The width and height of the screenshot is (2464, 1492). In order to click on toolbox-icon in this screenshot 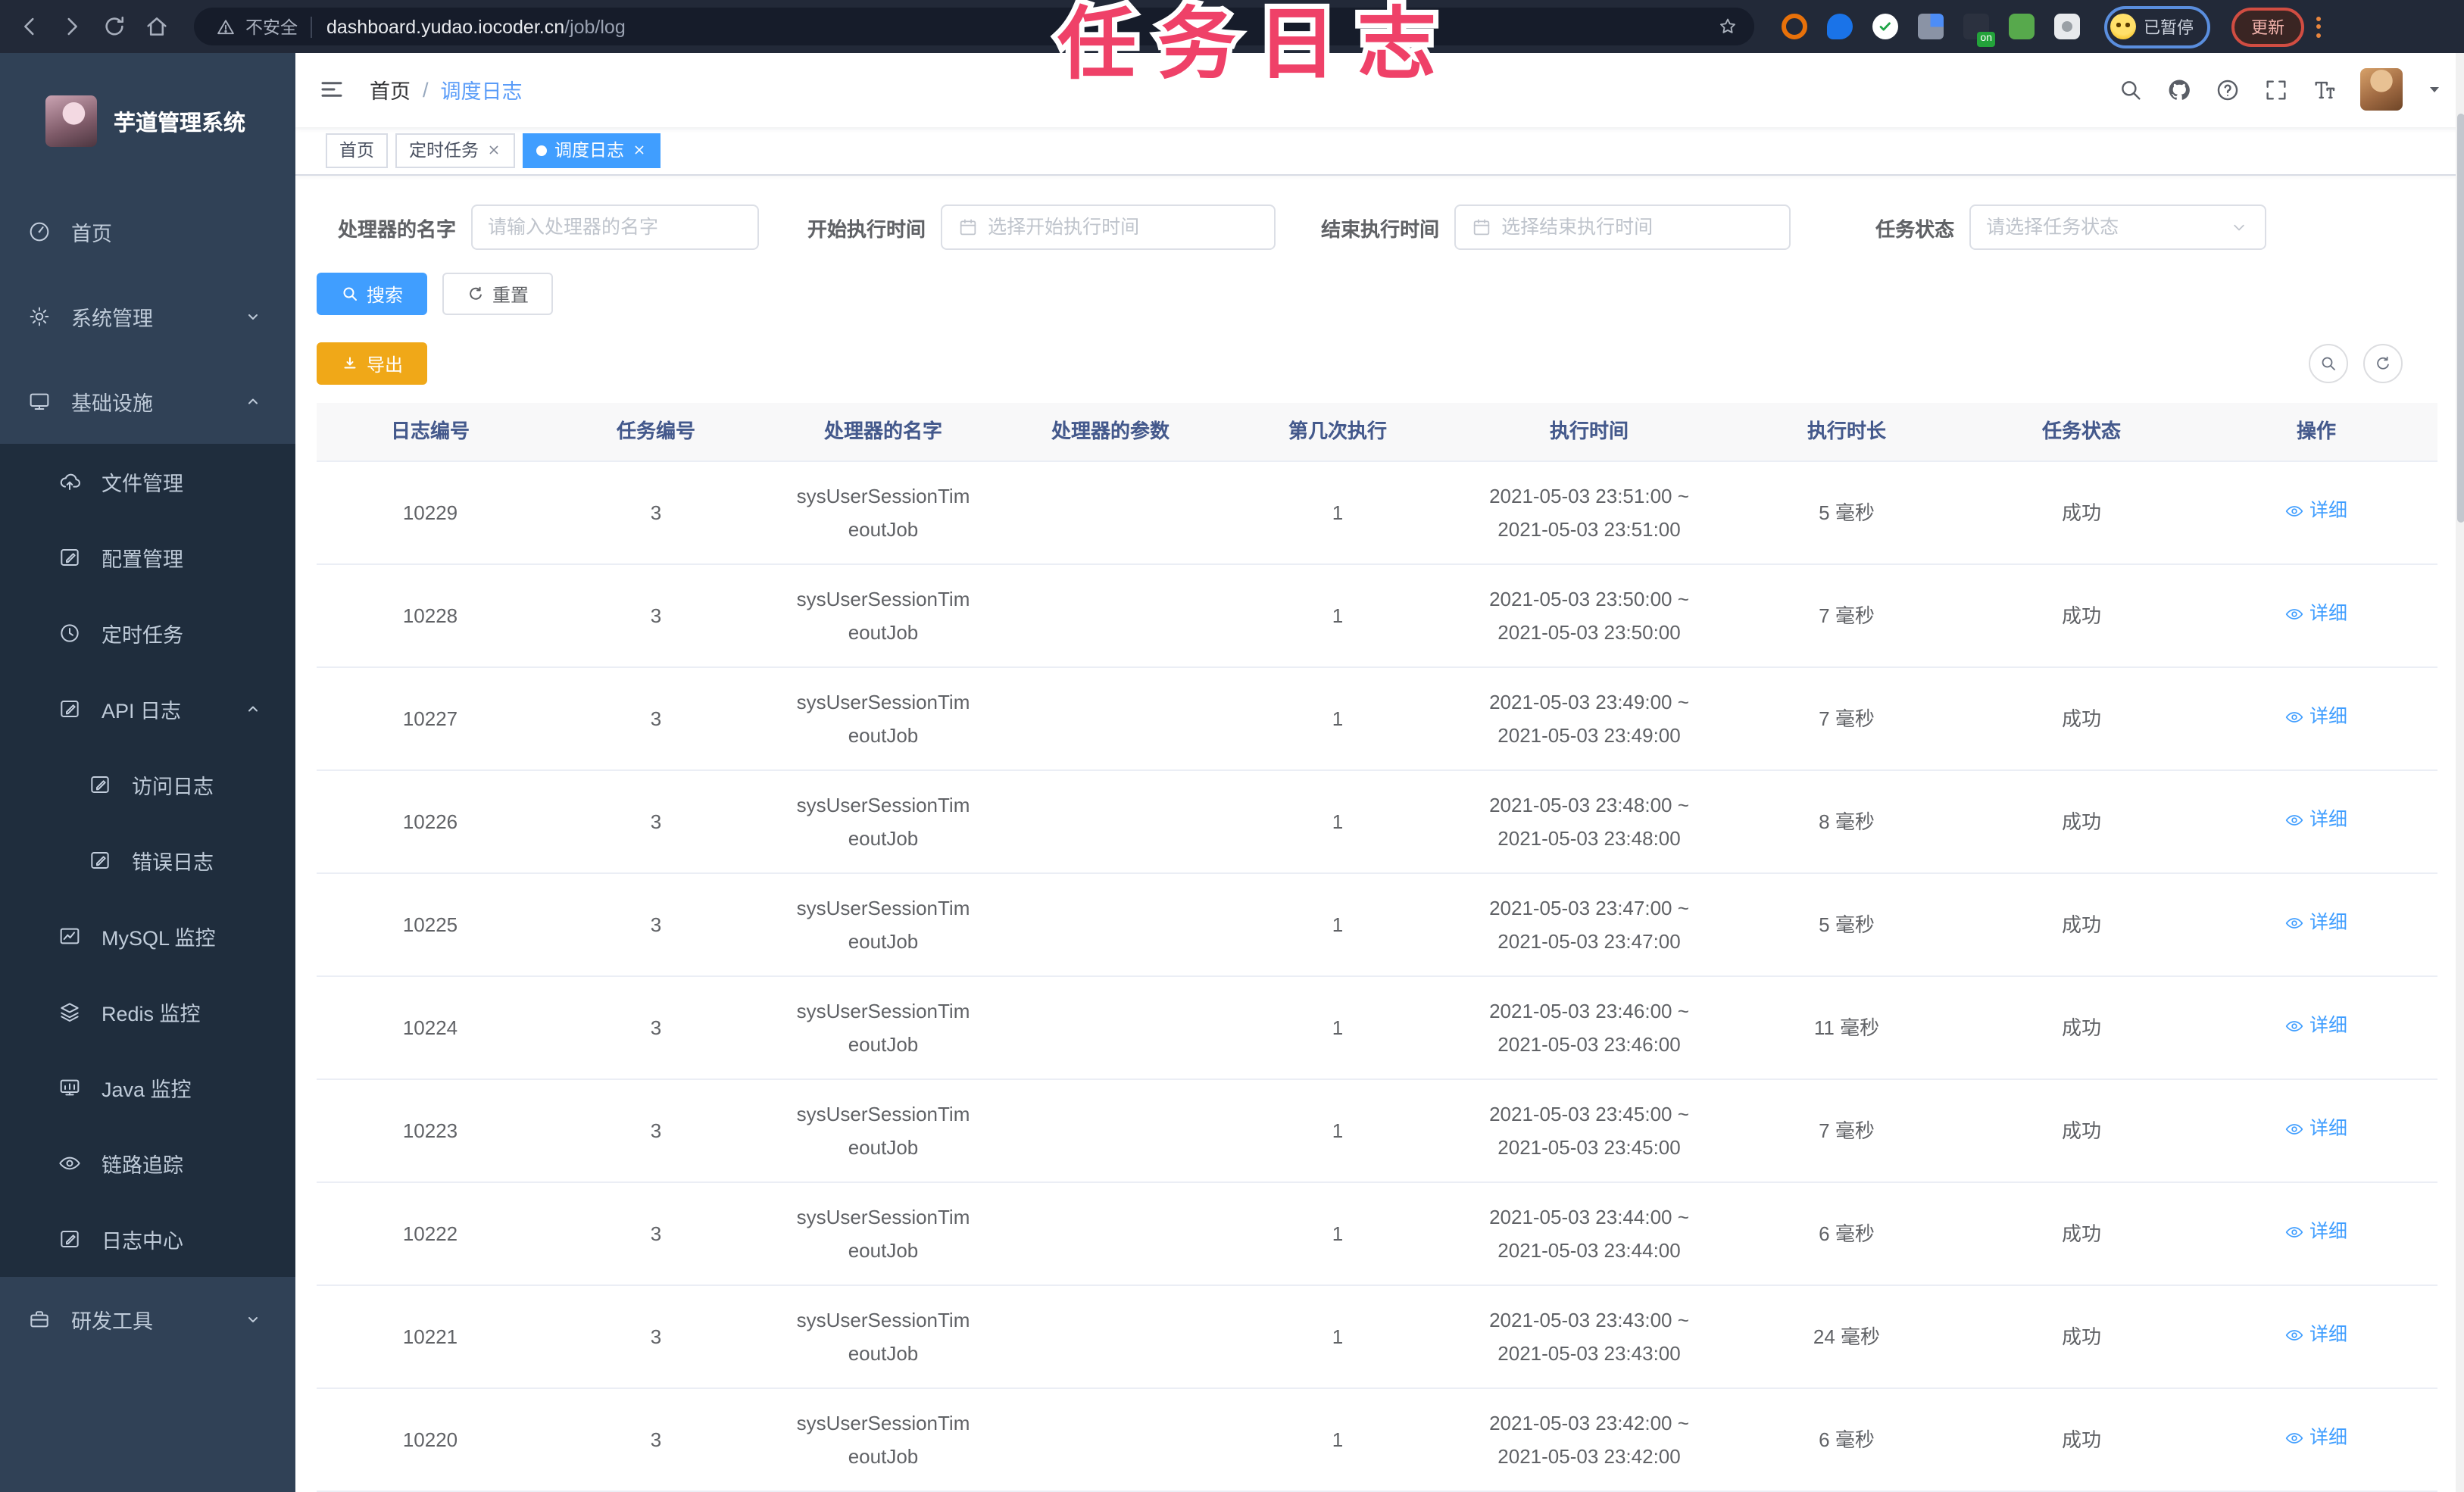, I will do `click(39, 1319)`.